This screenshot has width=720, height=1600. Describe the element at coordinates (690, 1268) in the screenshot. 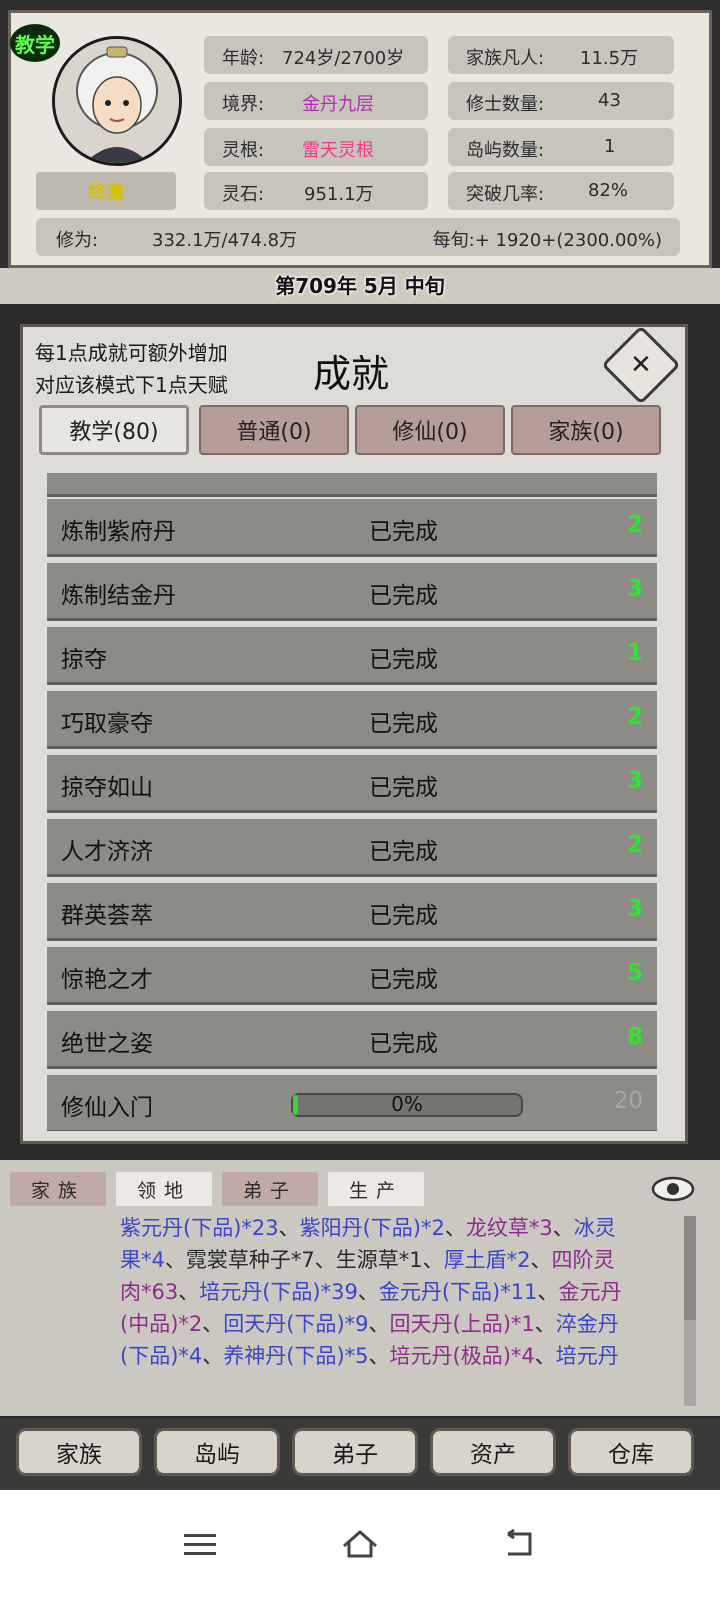

I see `scrollbar-thumb` at that location.